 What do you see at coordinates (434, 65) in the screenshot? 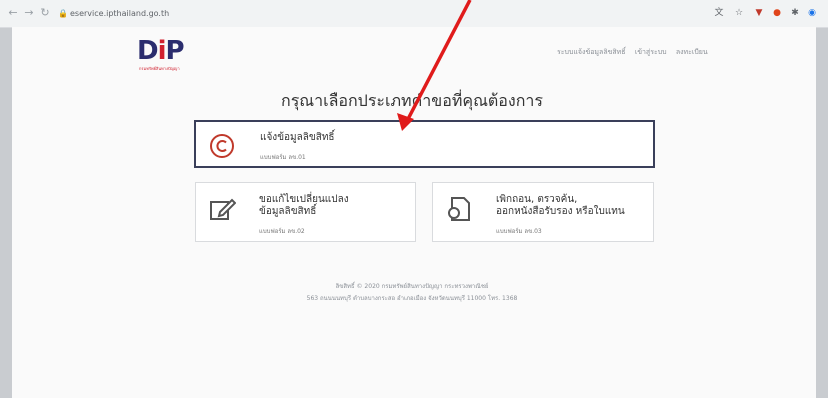
I see `annotation-arrow-icon` at bounding box center [434, 65].